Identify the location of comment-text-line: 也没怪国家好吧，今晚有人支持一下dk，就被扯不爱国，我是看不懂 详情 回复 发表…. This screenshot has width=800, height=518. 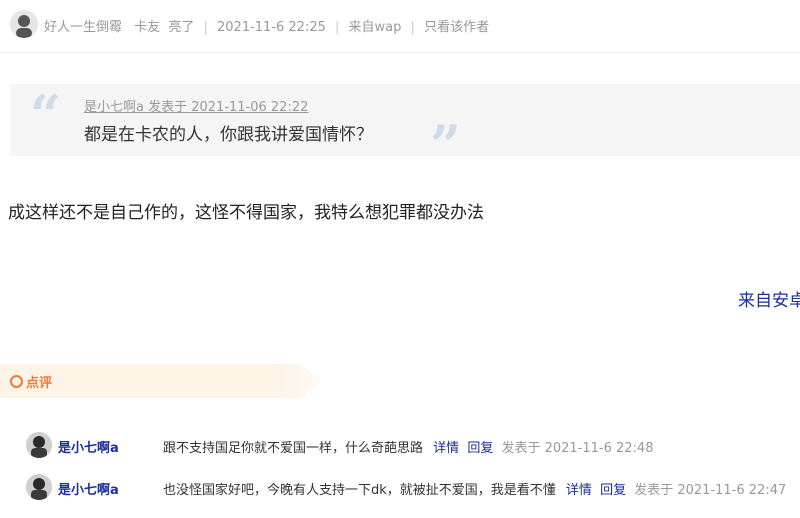
(474, 488).